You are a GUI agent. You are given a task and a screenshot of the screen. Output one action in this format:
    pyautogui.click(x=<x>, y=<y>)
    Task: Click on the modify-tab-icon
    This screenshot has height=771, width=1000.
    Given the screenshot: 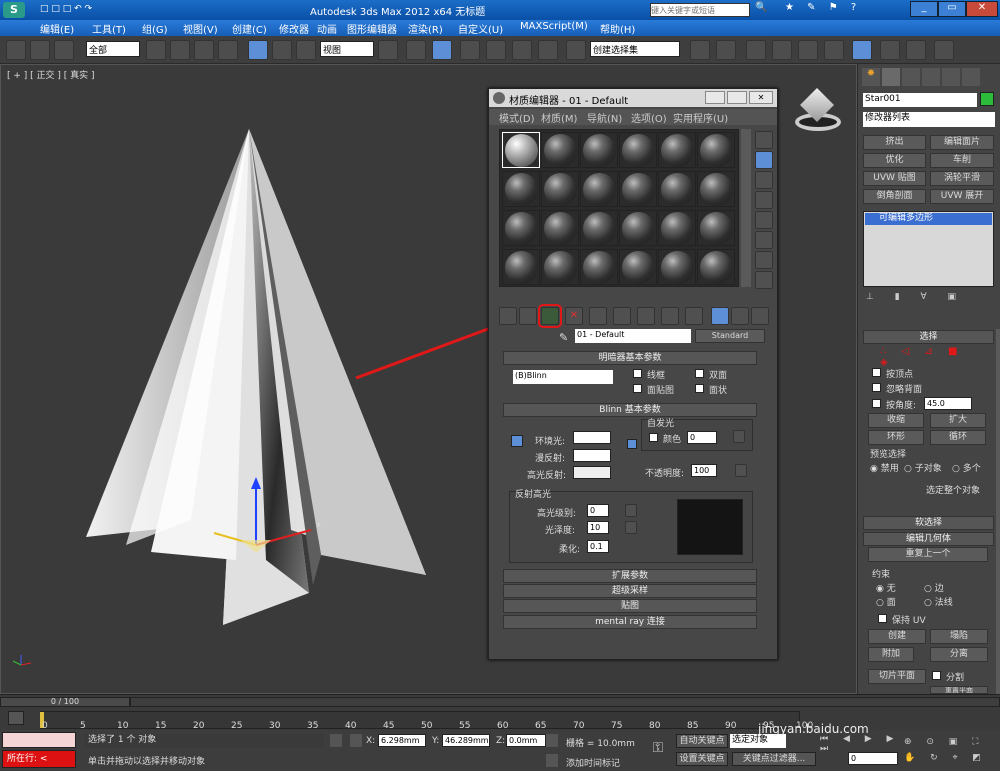 What is the action you would take?
    pyautogui.click(x=891, y=77)
    